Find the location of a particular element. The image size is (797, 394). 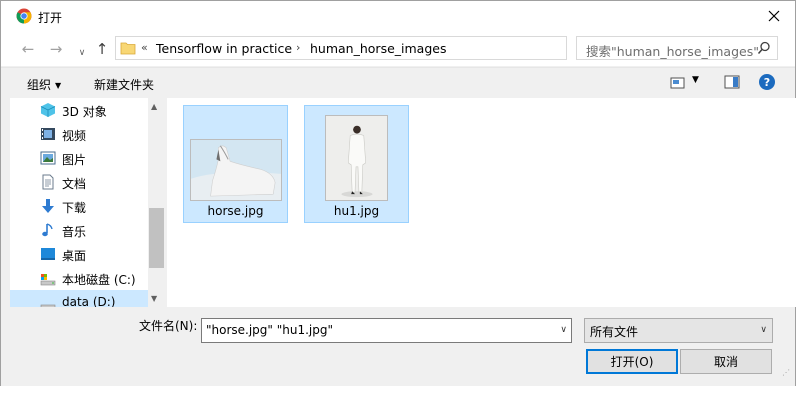

filename-value: "horse.jpg" "hu1.jpg" is located at coordinates (269, 330).